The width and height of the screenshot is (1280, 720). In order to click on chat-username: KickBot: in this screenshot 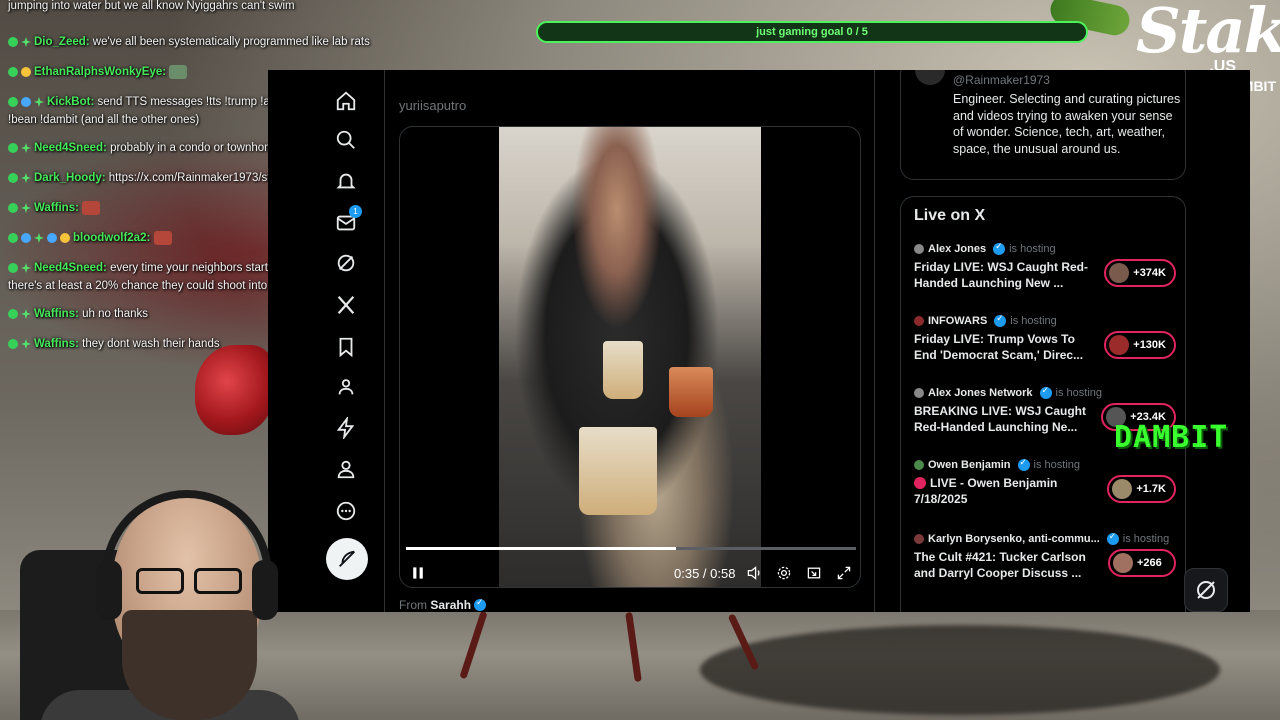, I will do `click(71, 102)`.